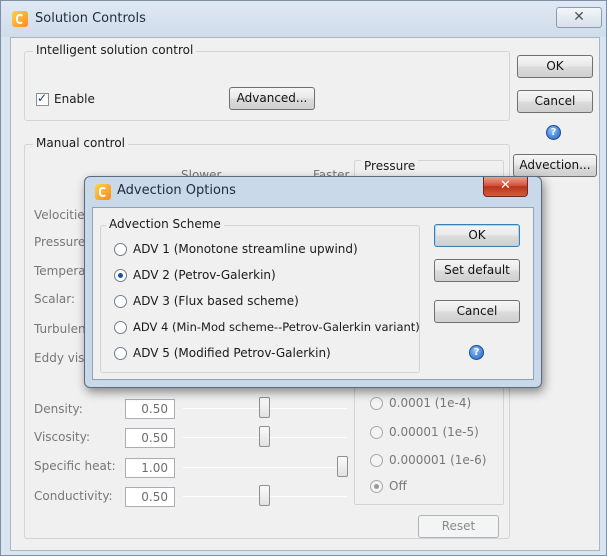 This screenshot has width=607, height=556. I want to click on tolerance-1e-5-label: 0.00001 (1e-5), so click(434, 432).